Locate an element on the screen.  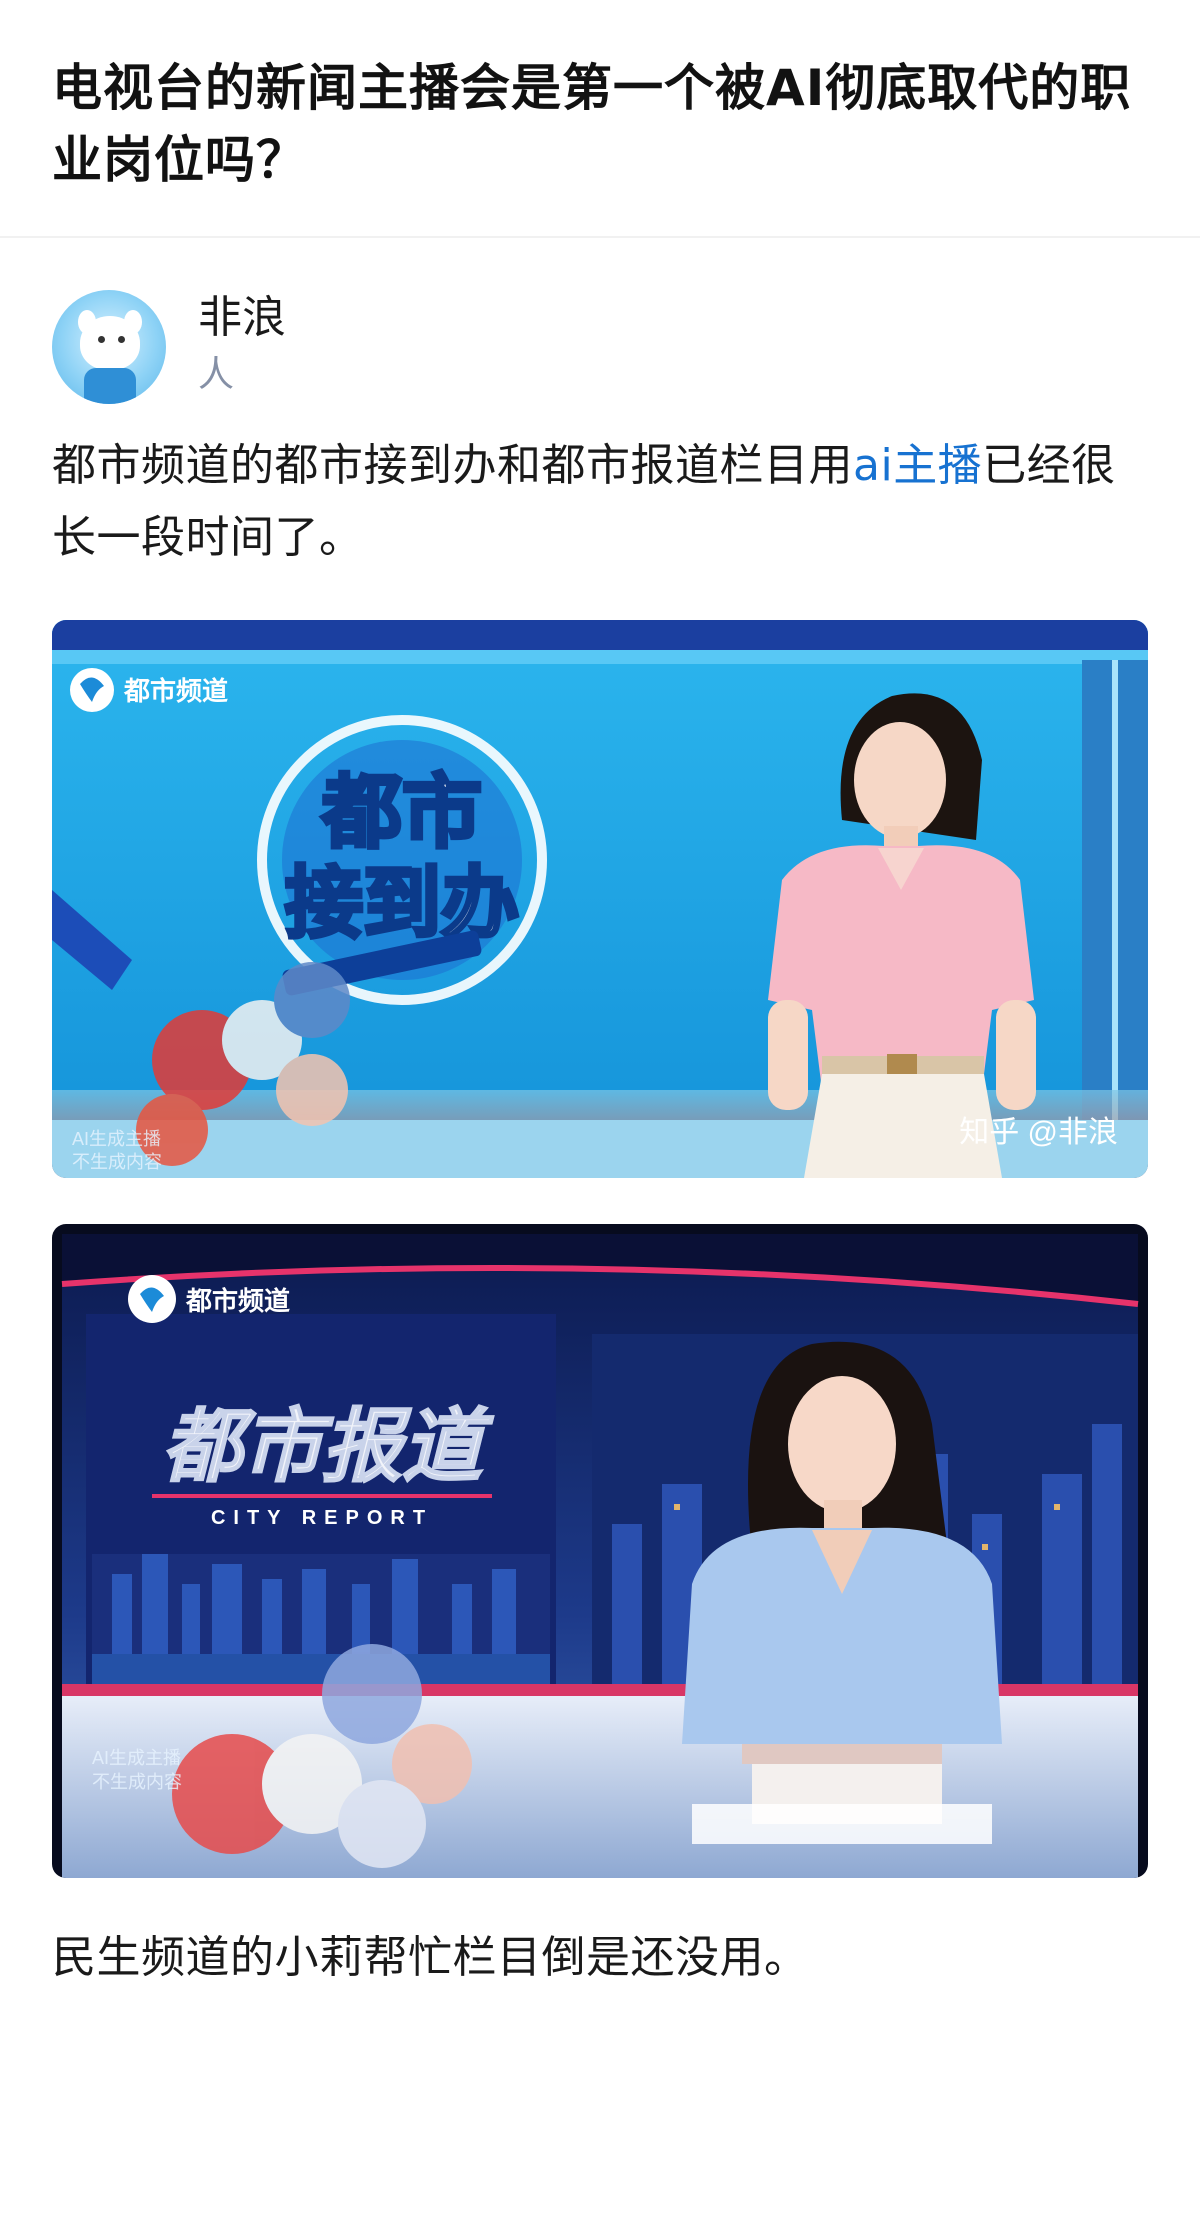
author-bio: 人 is located at coordinates (216, 374).